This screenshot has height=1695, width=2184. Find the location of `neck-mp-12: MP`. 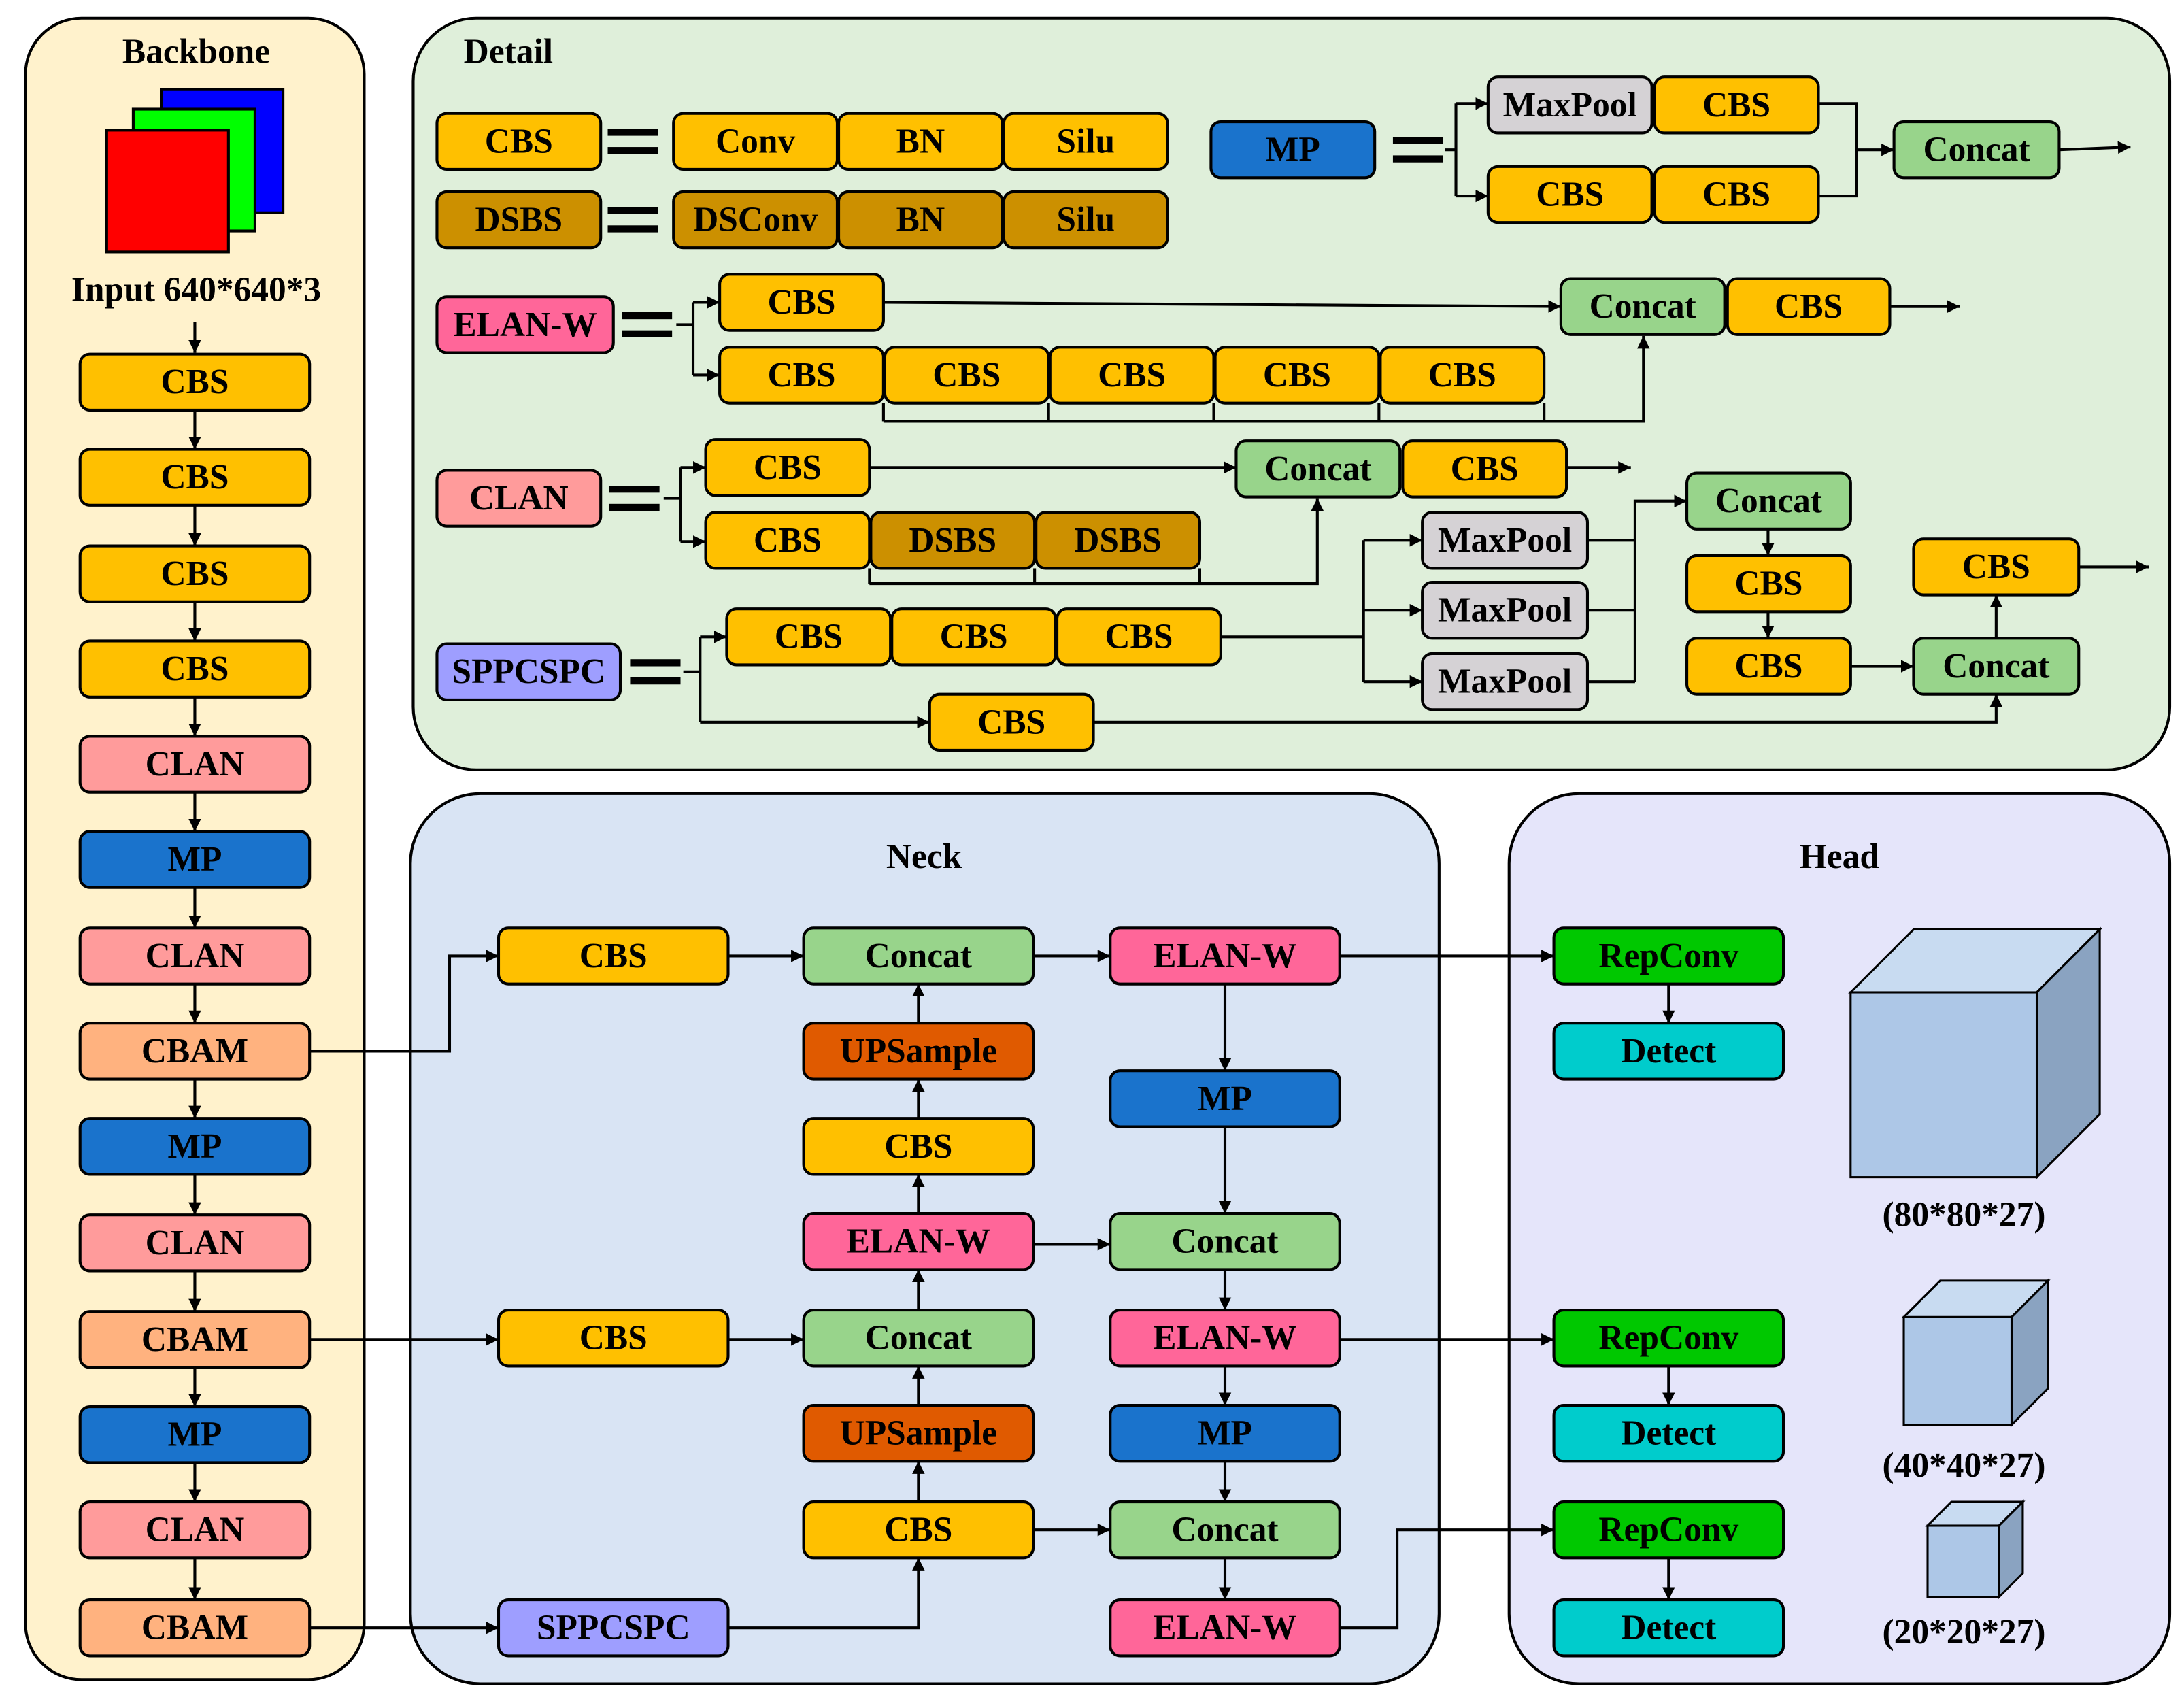

neck-mp-12: MP is located at coordinates (1225, 1433).